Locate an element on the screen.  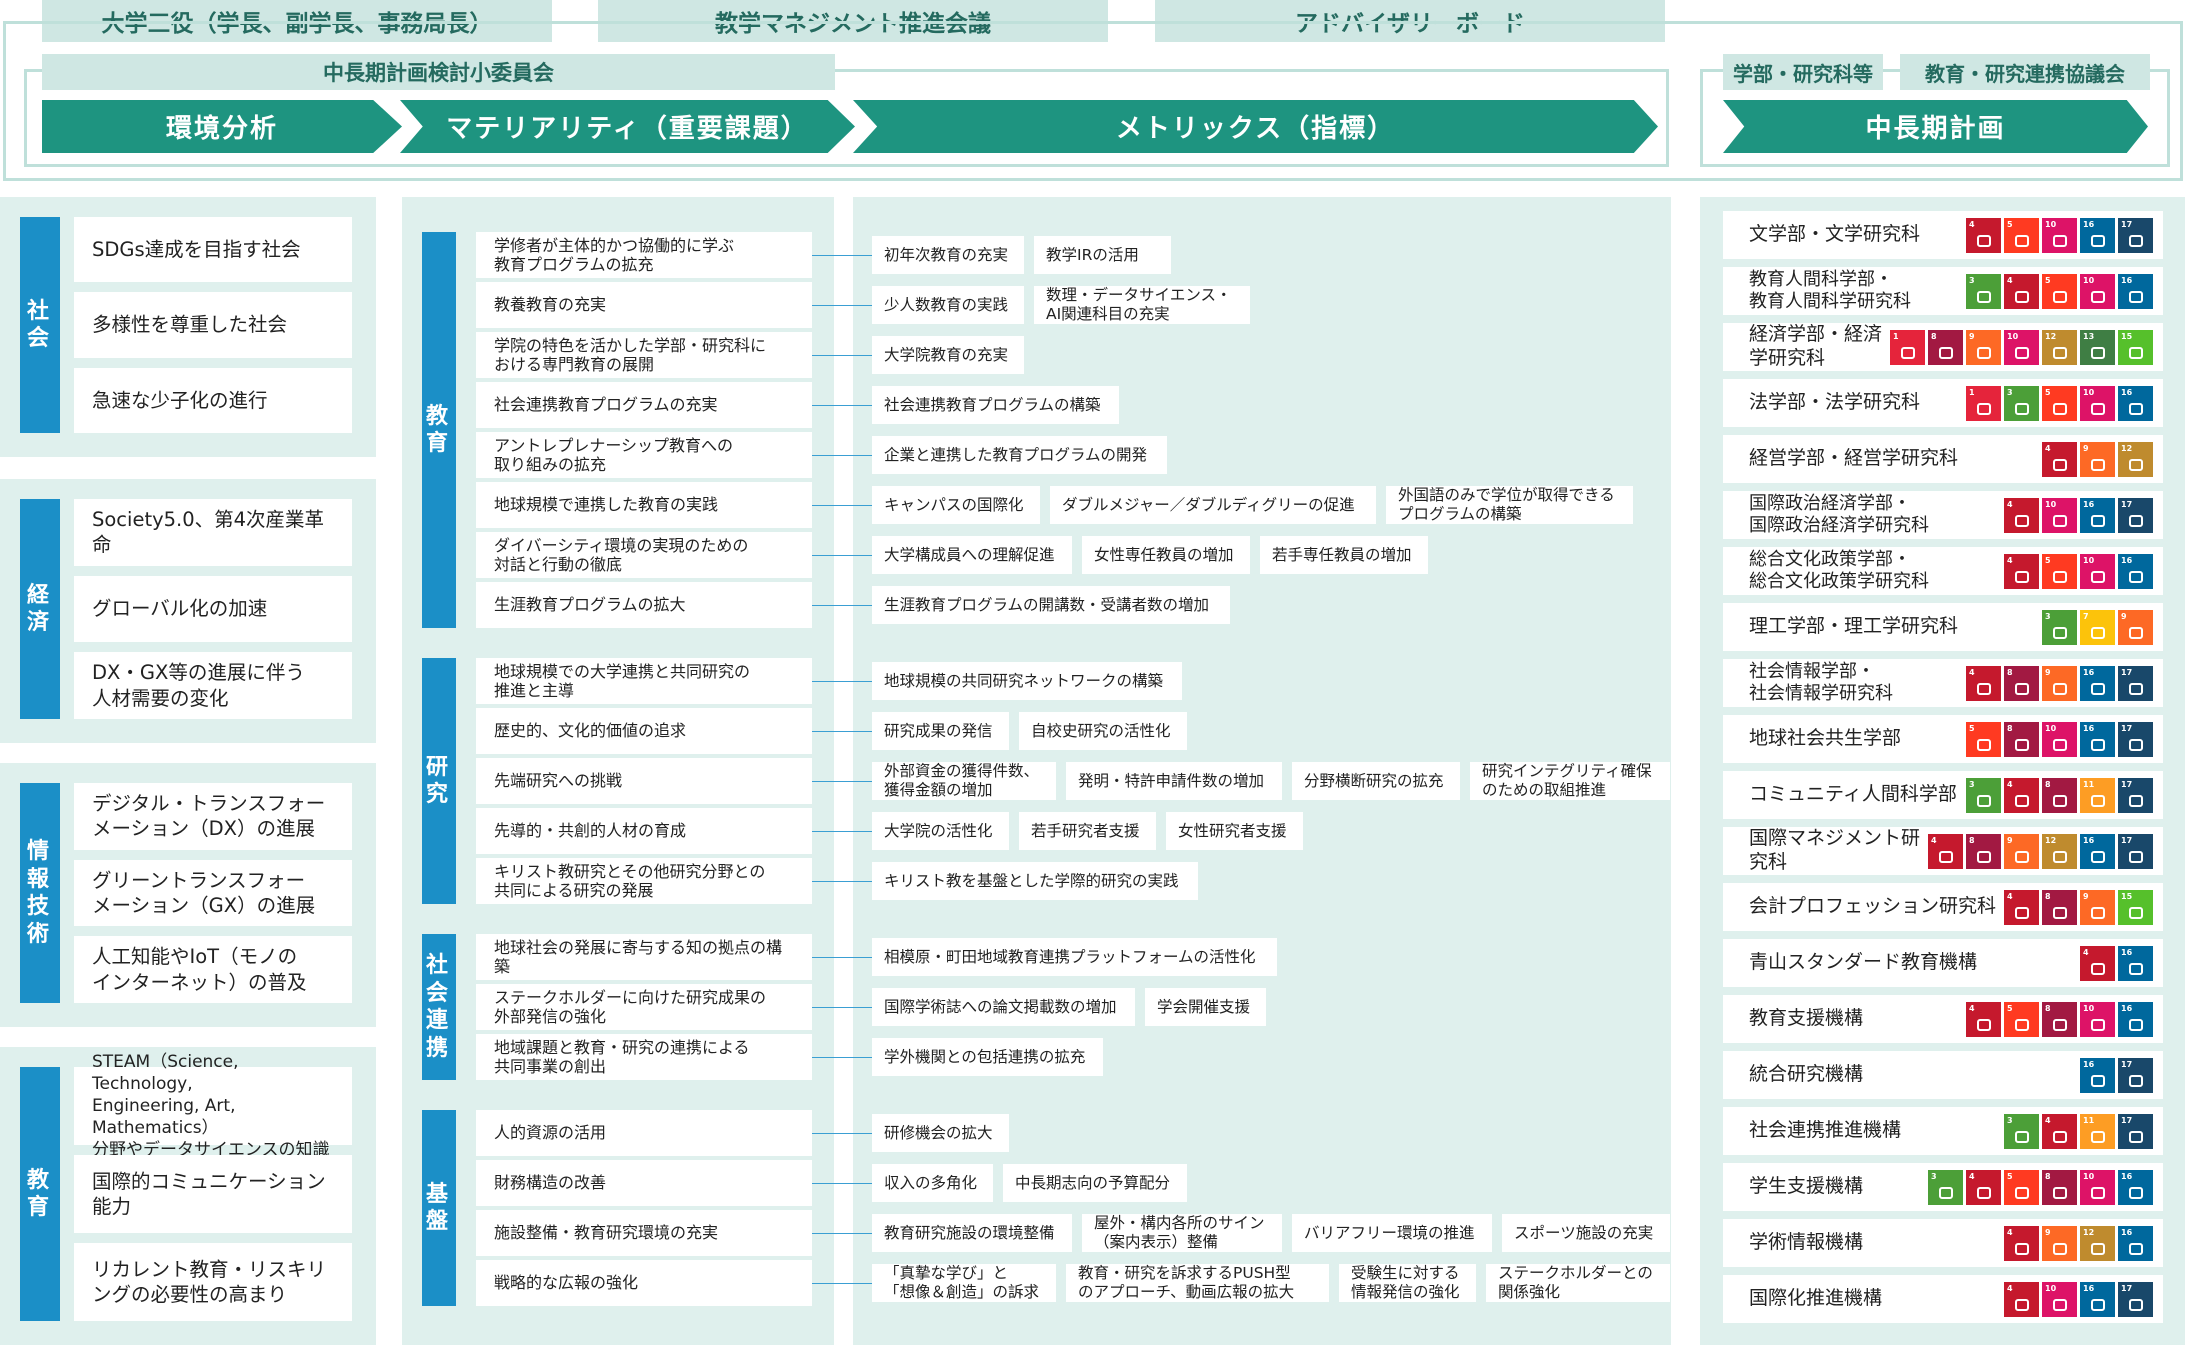
metric-item: キリスト教を基盤とした学際的研究の実践 is located at coordinates (1035, 881).